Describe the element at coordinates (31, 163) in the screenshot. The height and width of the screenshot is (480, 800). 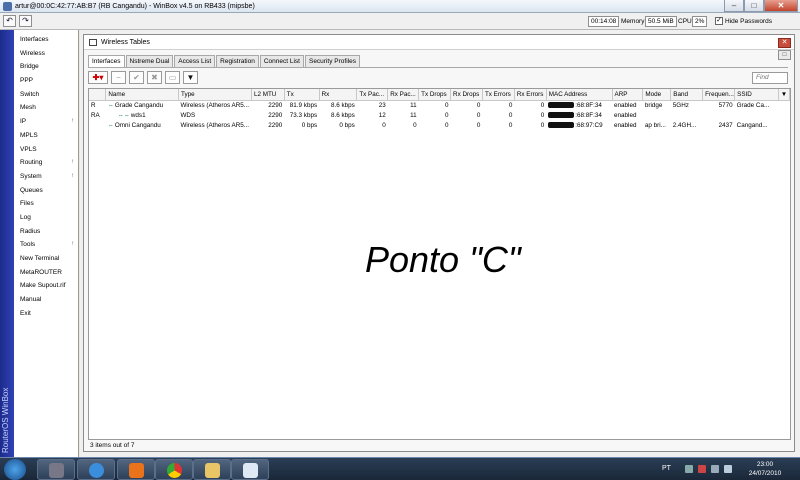
I see `sidebar-item-label: Routing` at that location.